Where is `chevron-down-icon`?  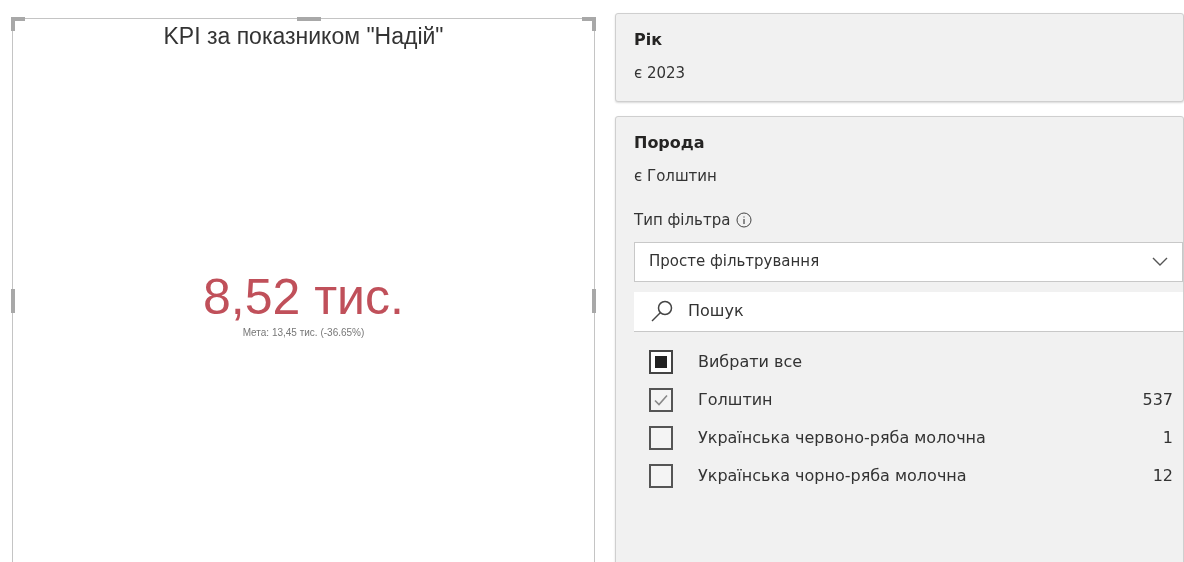
chevron-down-icon is located at coordinates (1160, 261).